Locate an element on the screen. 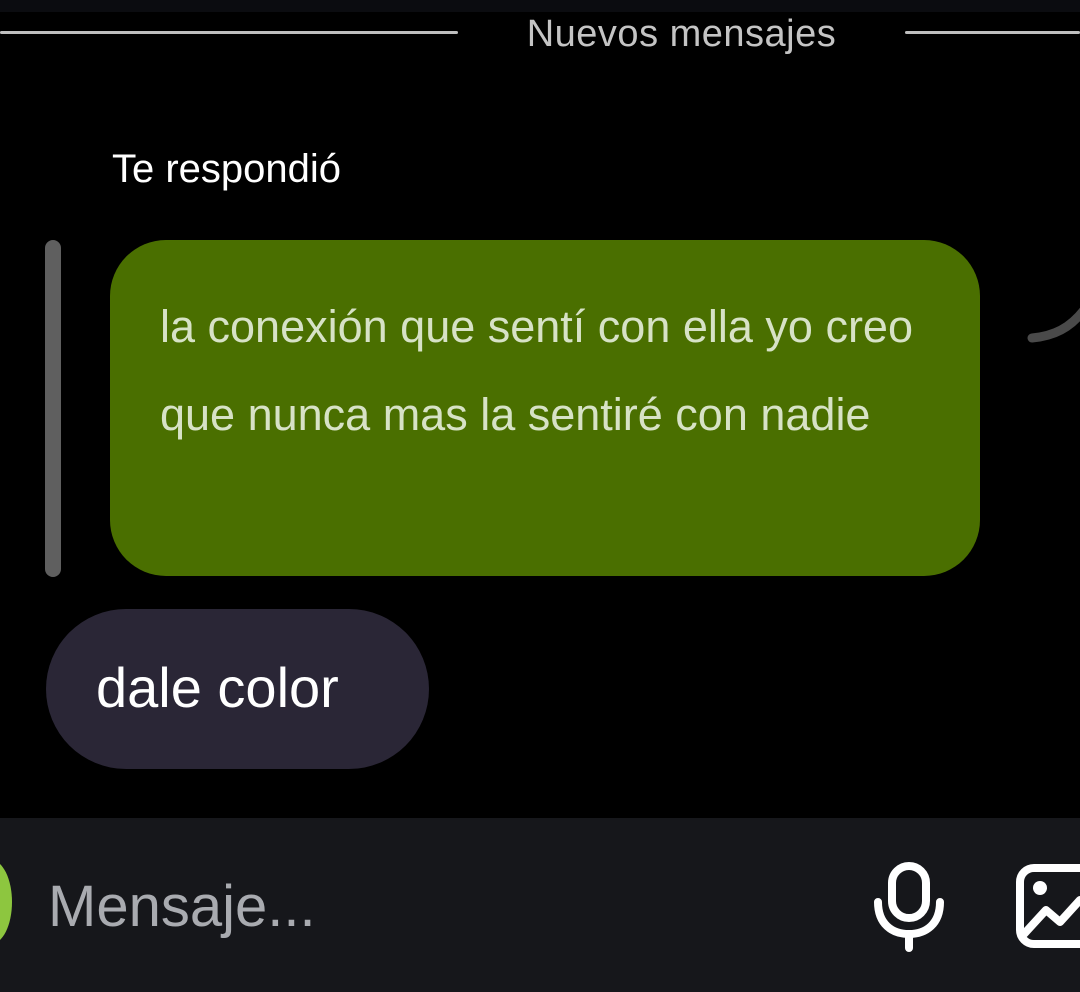 The width and height of the screenshot is (1080, 992). message-bubble: dale color is located at coordinates (237, 689).